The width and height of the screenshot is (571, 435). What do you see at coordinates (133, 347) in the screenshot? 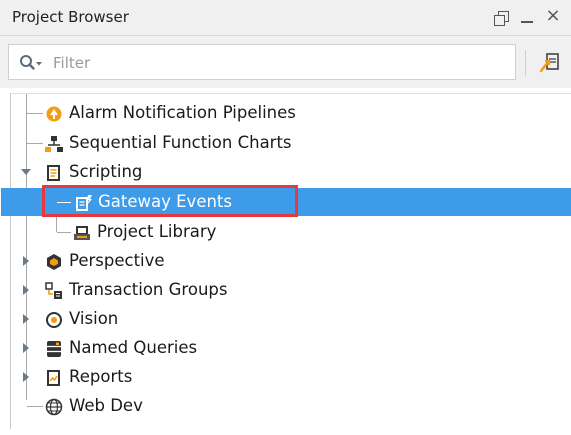
I see `tree-item-label: Named Queries` at bounding box center [133, 347].